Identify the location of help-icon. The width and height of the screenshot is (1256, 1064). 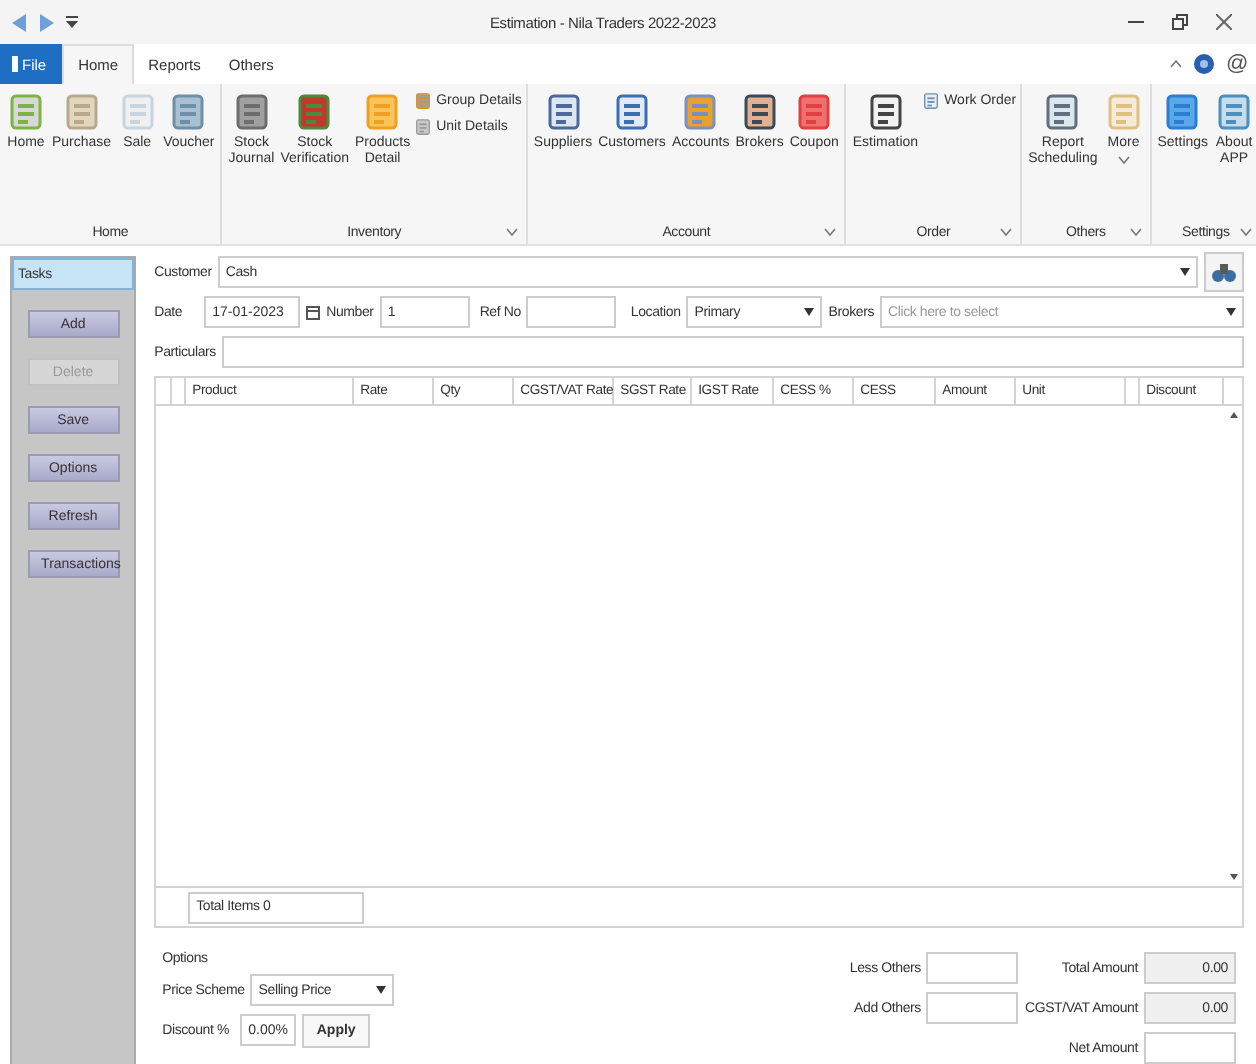
(1204, 64).